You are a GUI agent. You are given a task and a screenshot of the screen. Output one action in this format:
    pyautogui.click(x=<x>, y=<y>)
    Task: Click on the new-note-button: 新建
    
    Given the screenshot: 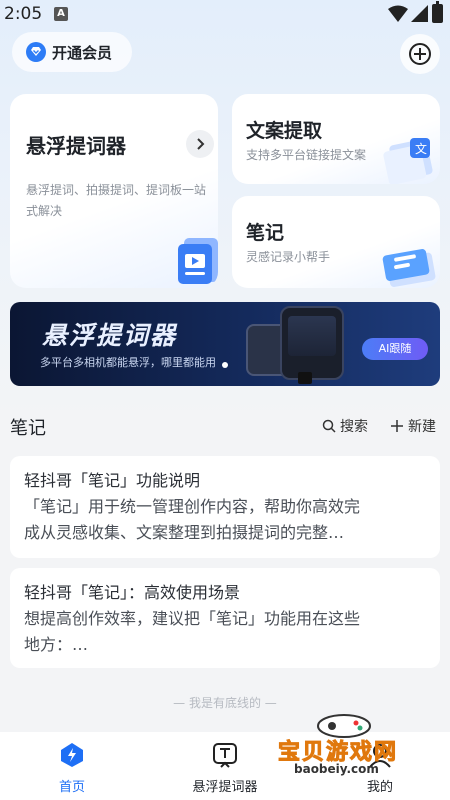 What is the action you would take?
    pyautogui.click(x=413, y=426)
    